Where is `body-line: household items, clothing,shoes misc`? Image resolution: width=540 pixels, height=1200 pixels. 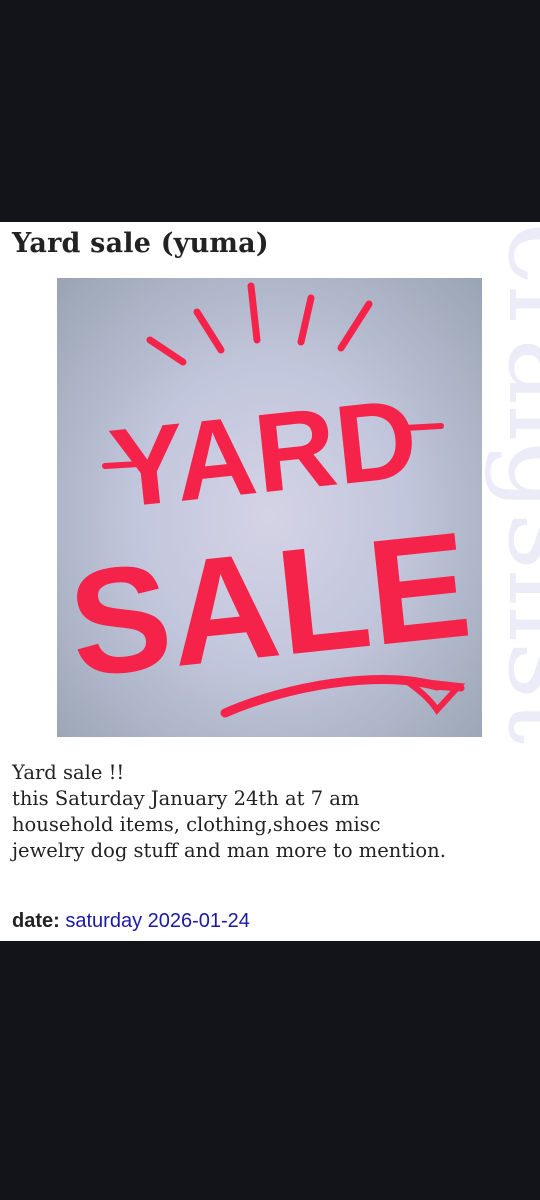
body-line: household items, clothing,shoes misc is located at coordinates (196, 824).